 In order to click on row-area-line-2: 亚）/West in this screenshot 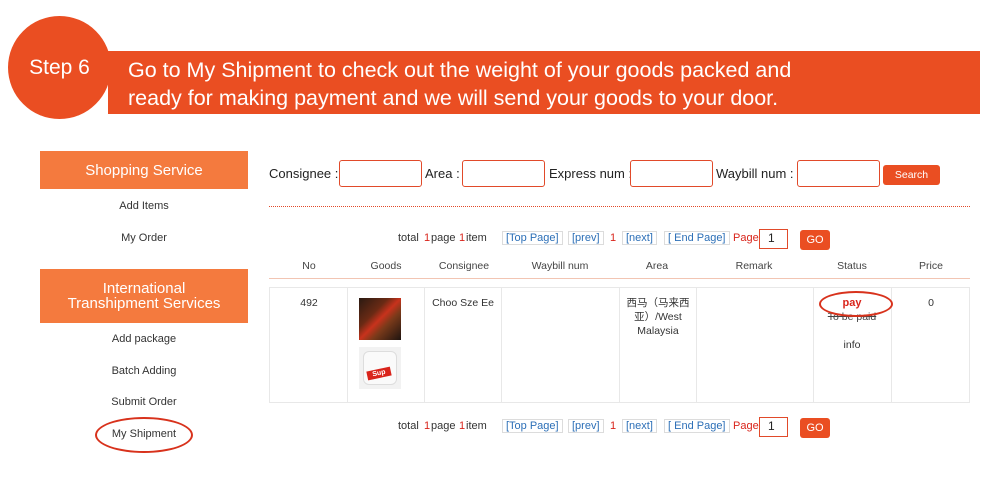, I will do `click(658, 317)`.